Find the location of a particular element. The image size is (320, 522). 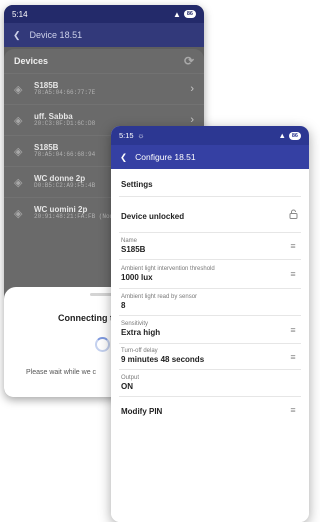

status-bar: 5:15 ☼ ▲ 86 is located at coordinates (210, 135).